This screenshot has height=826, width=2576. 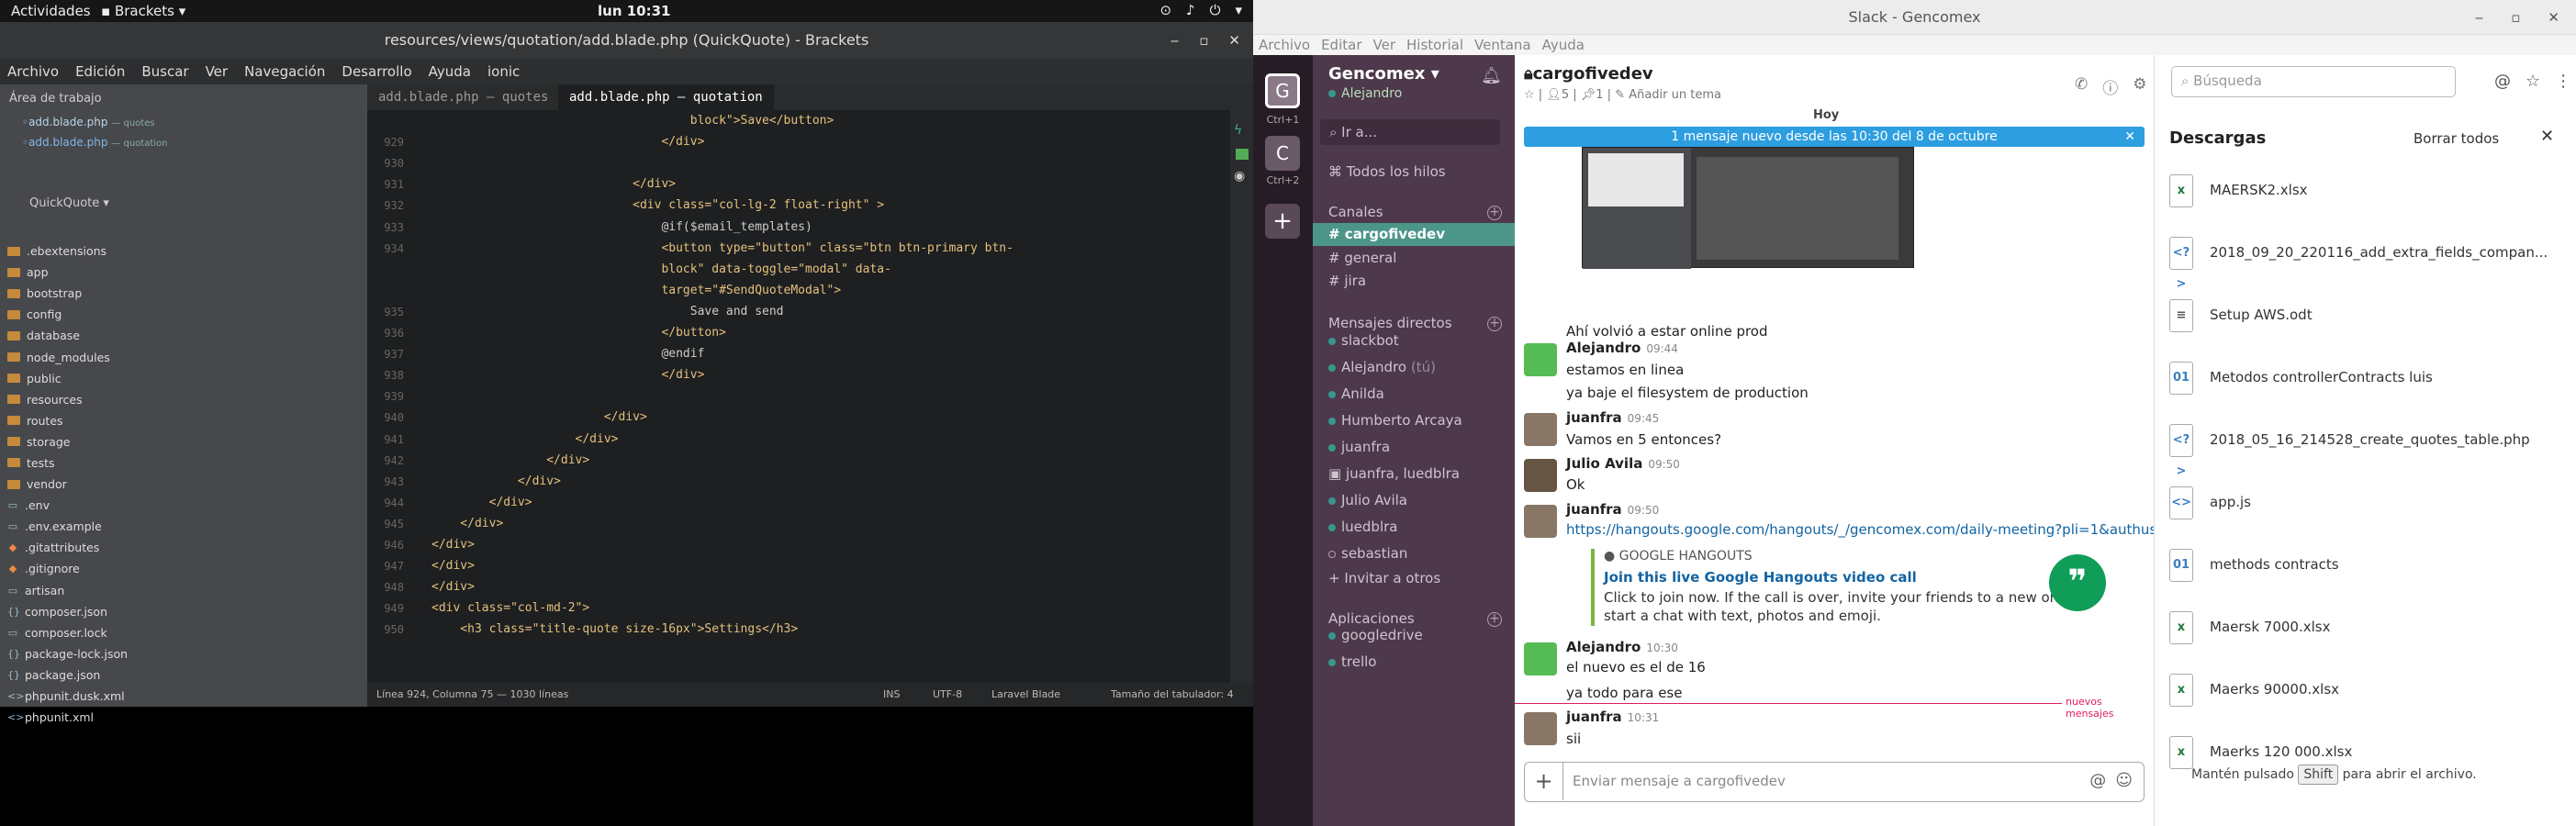 I want to click on channel-item-general: # general, so click(x=1414, y=259).